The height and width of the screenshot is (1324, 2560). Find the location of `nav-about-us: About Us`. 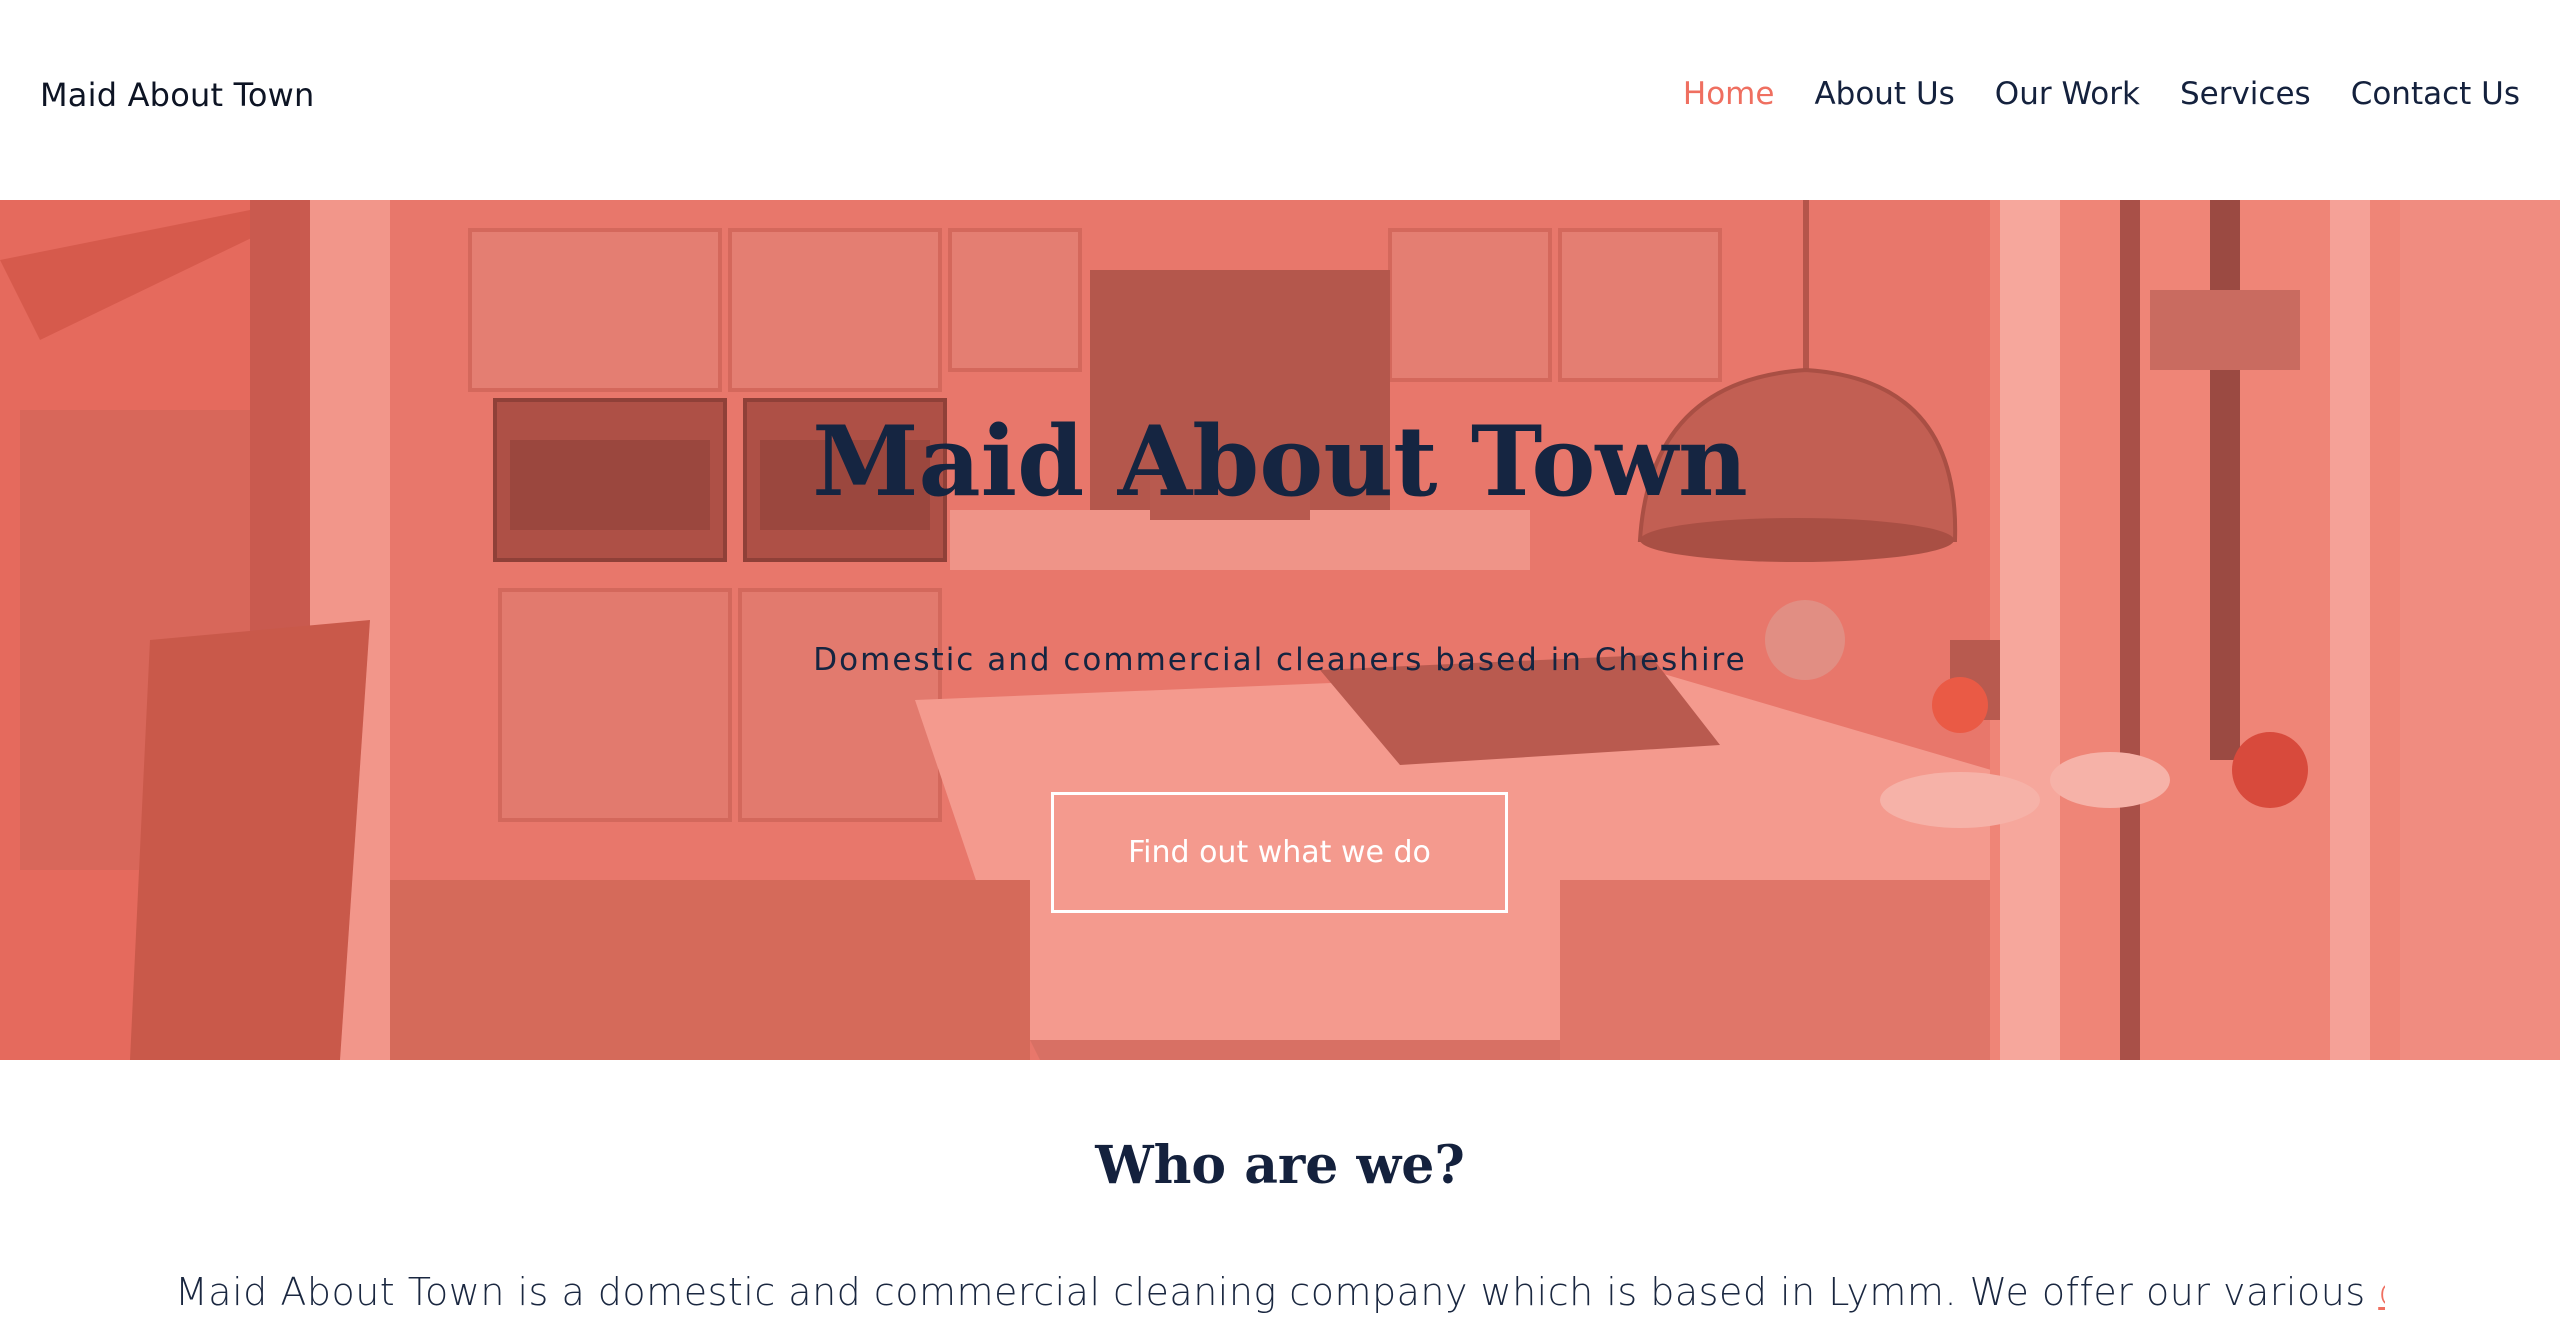

nav-about-us: About Us is located at coordinates (1884, 94).